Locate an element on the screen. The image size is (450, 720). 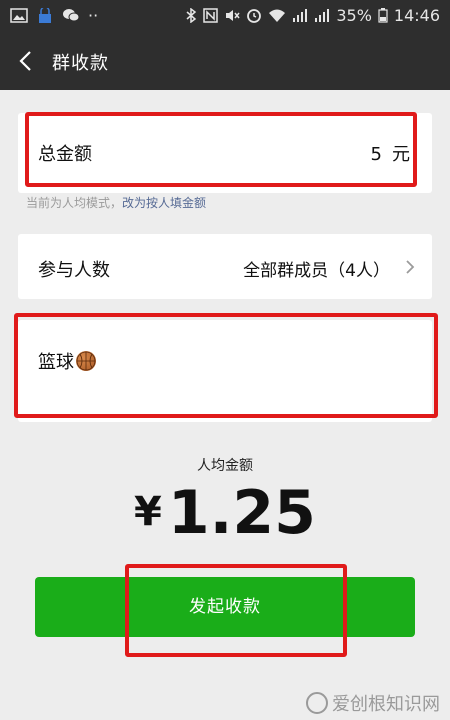
lock-app-icon is located at coordinates (45, 15).